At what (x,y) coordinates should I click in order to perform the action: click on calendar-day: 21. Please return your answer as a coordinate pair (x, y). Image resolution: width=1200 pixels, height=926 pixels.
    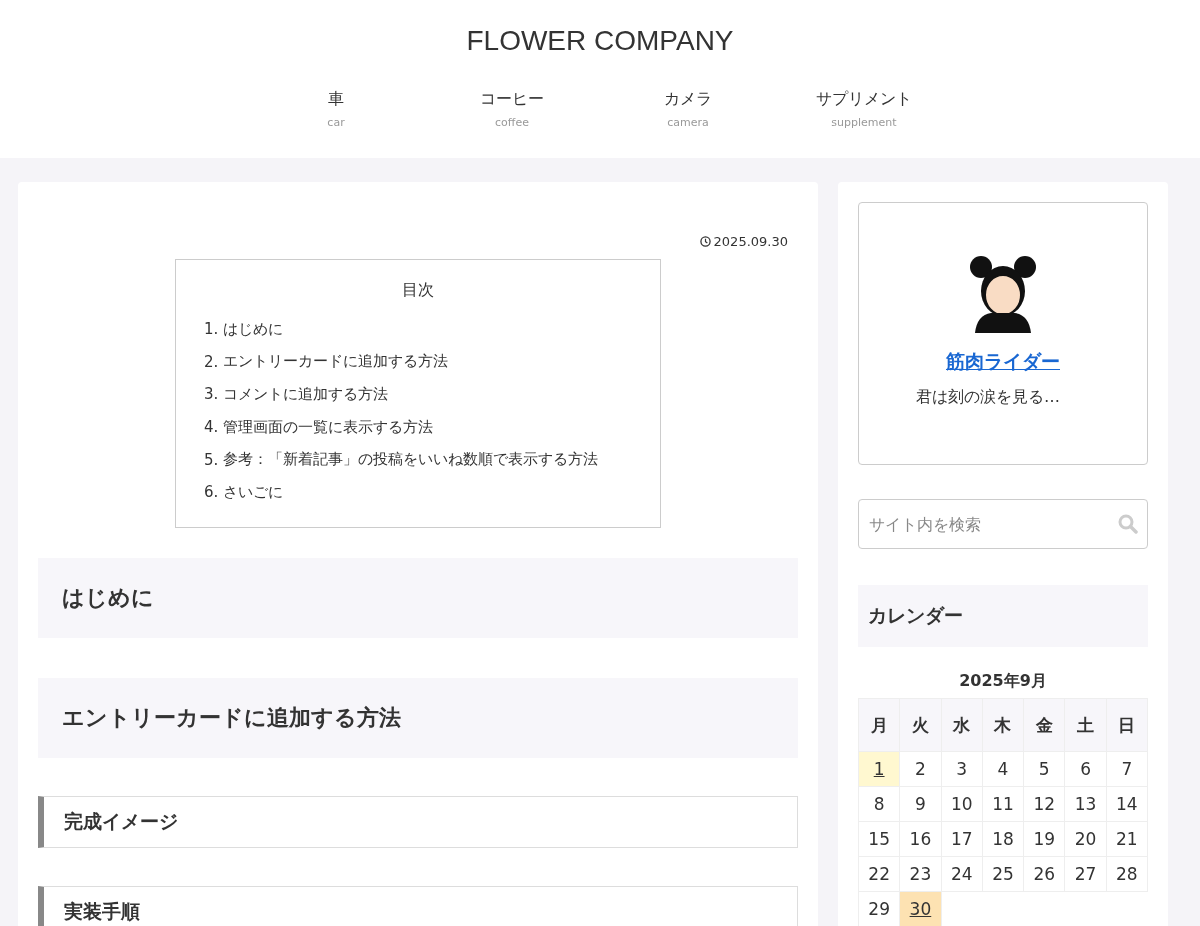
    Looking at the image, I should click on (1127, 839).